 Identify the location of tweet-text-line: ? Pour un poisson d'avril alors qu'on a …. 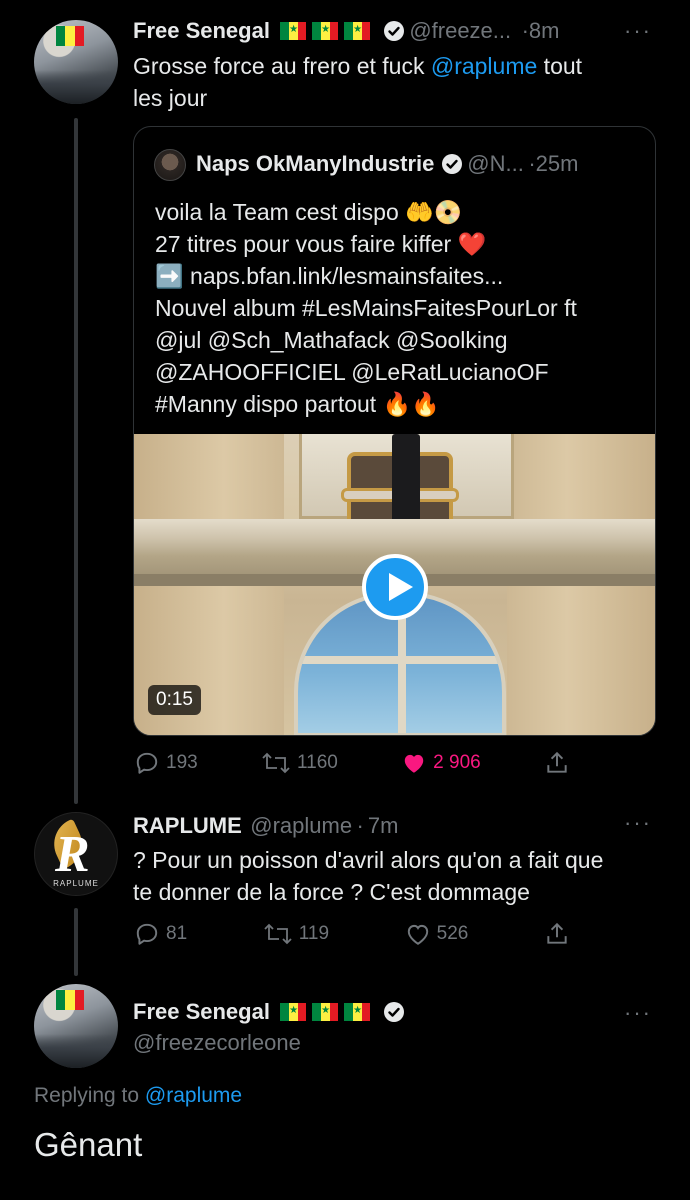
(368, 860).